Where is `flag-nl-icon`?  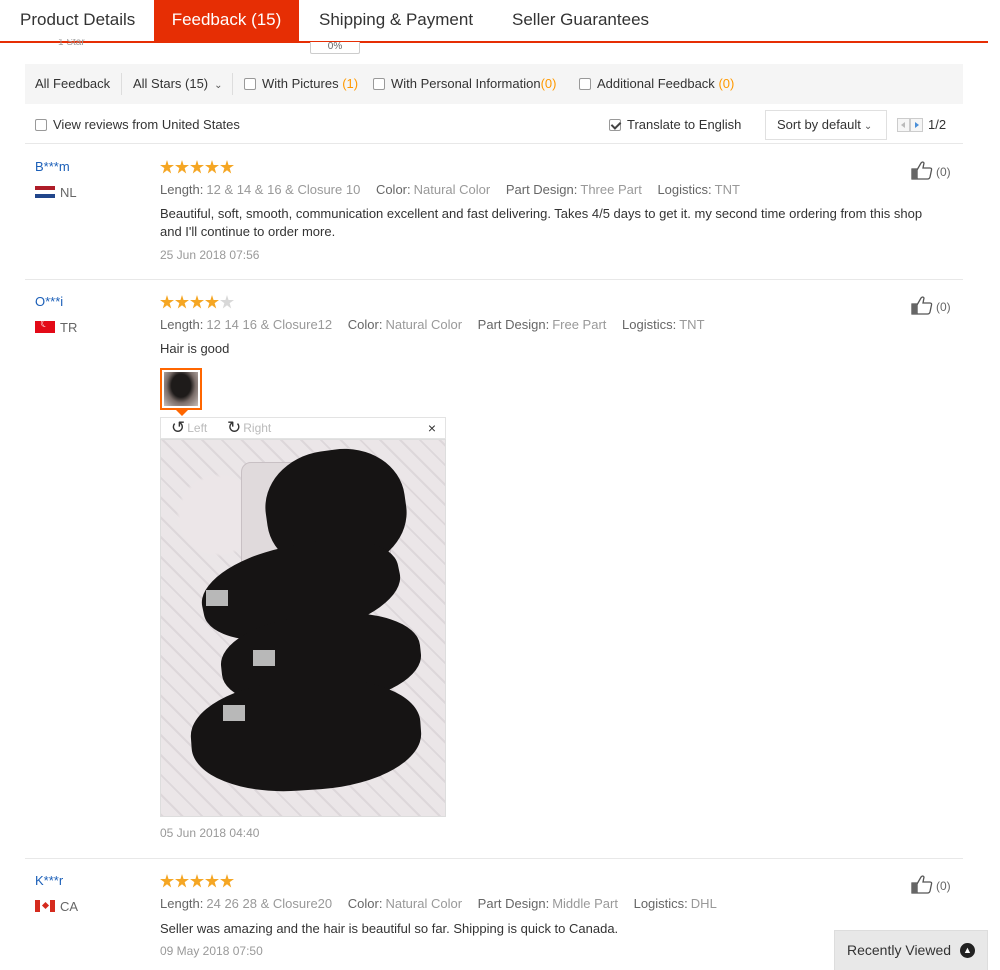
flag-nl-icon is located at coordinates (45, 192).